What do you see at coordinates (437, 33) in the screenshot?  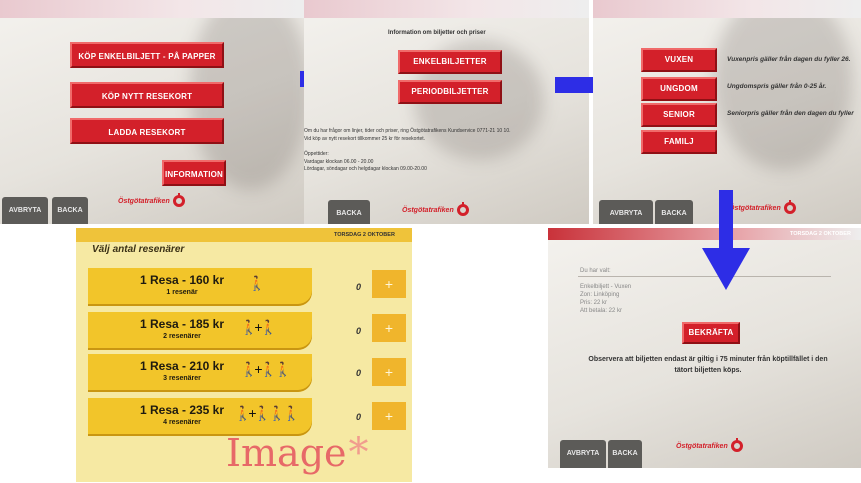 I see `info-header: Information om biljetter och priser` at bounding box center [437, 33].